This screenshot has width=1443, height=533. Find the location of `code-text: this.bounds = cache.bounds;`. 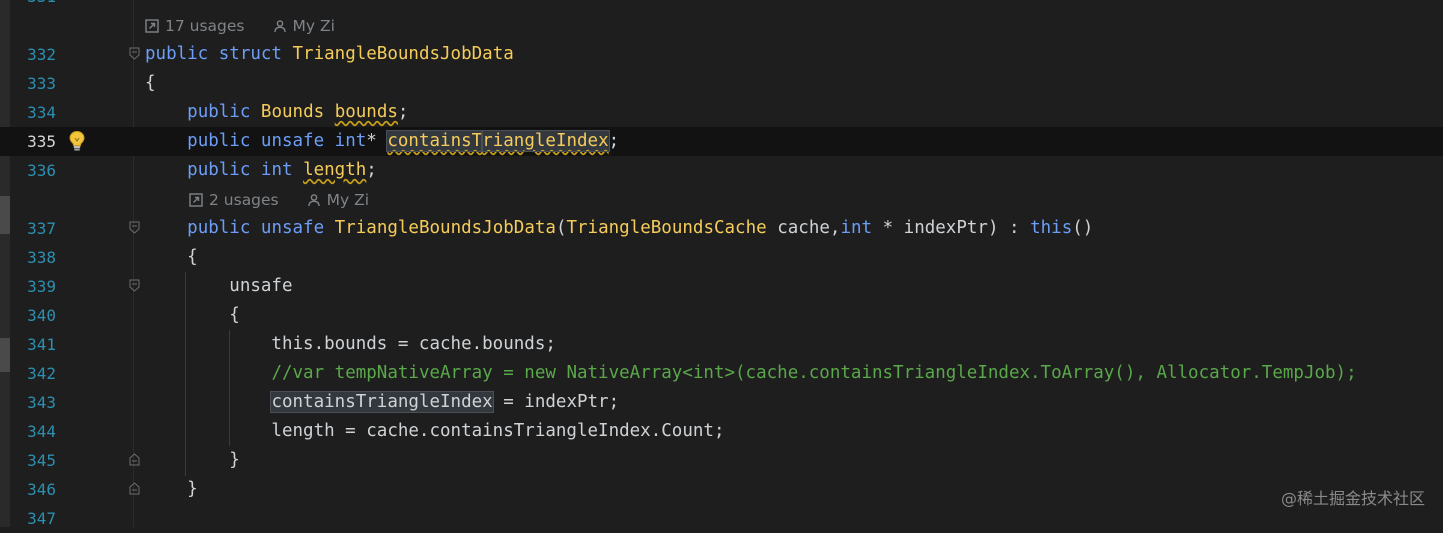

code-text: this.bounds = cache.bounds; is located at coordinates (350, 344).